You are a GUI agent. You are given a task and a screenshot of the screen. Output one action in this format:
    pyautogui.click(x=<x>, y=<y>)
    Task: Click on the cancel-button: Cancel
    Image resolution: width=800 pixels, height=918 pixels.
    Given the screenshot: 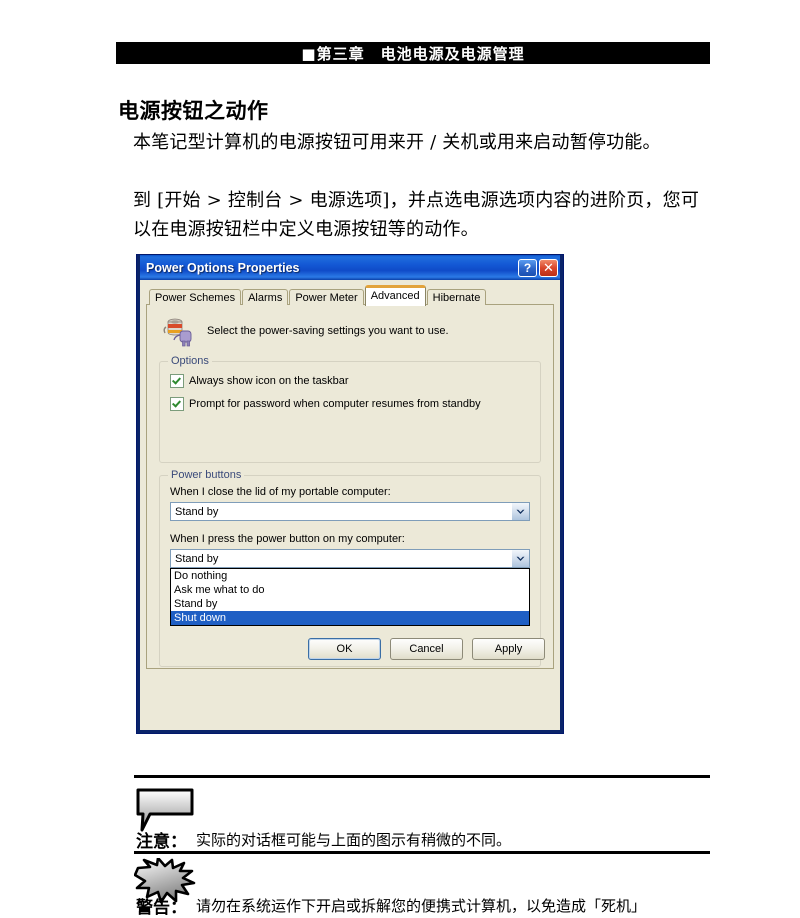 What is the action you would take?
    pyautogui.click(x=426, y=649)
    